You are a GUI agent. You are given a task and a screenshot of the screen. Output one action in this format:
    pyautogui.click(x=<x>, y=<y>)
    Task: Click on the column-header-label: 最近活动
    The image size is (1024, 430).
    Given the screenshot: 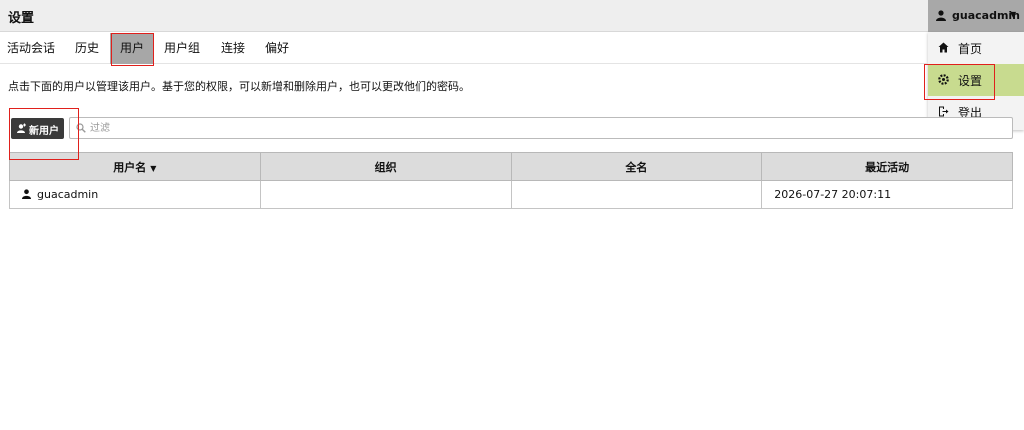 What is the action you would take?
    pyautogui.click(x=887, y=167)
    